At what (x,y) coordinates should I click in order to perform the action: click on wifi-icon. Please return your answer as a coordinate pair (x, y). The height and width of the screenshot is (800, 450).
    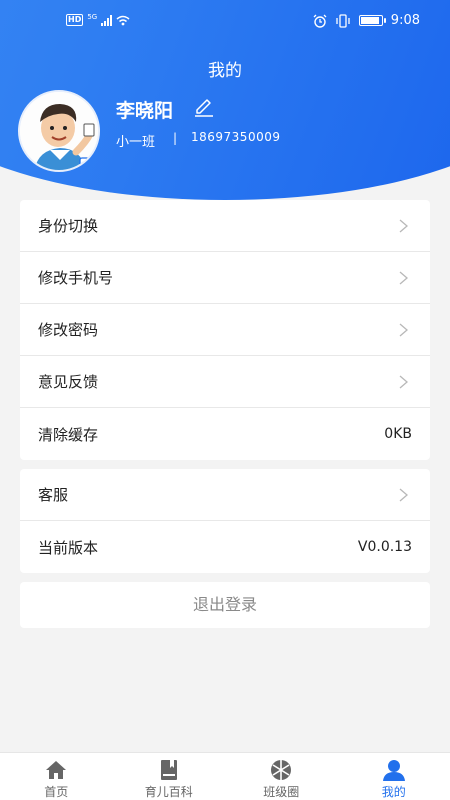
    Looking at the image, I should click on (123, 20).